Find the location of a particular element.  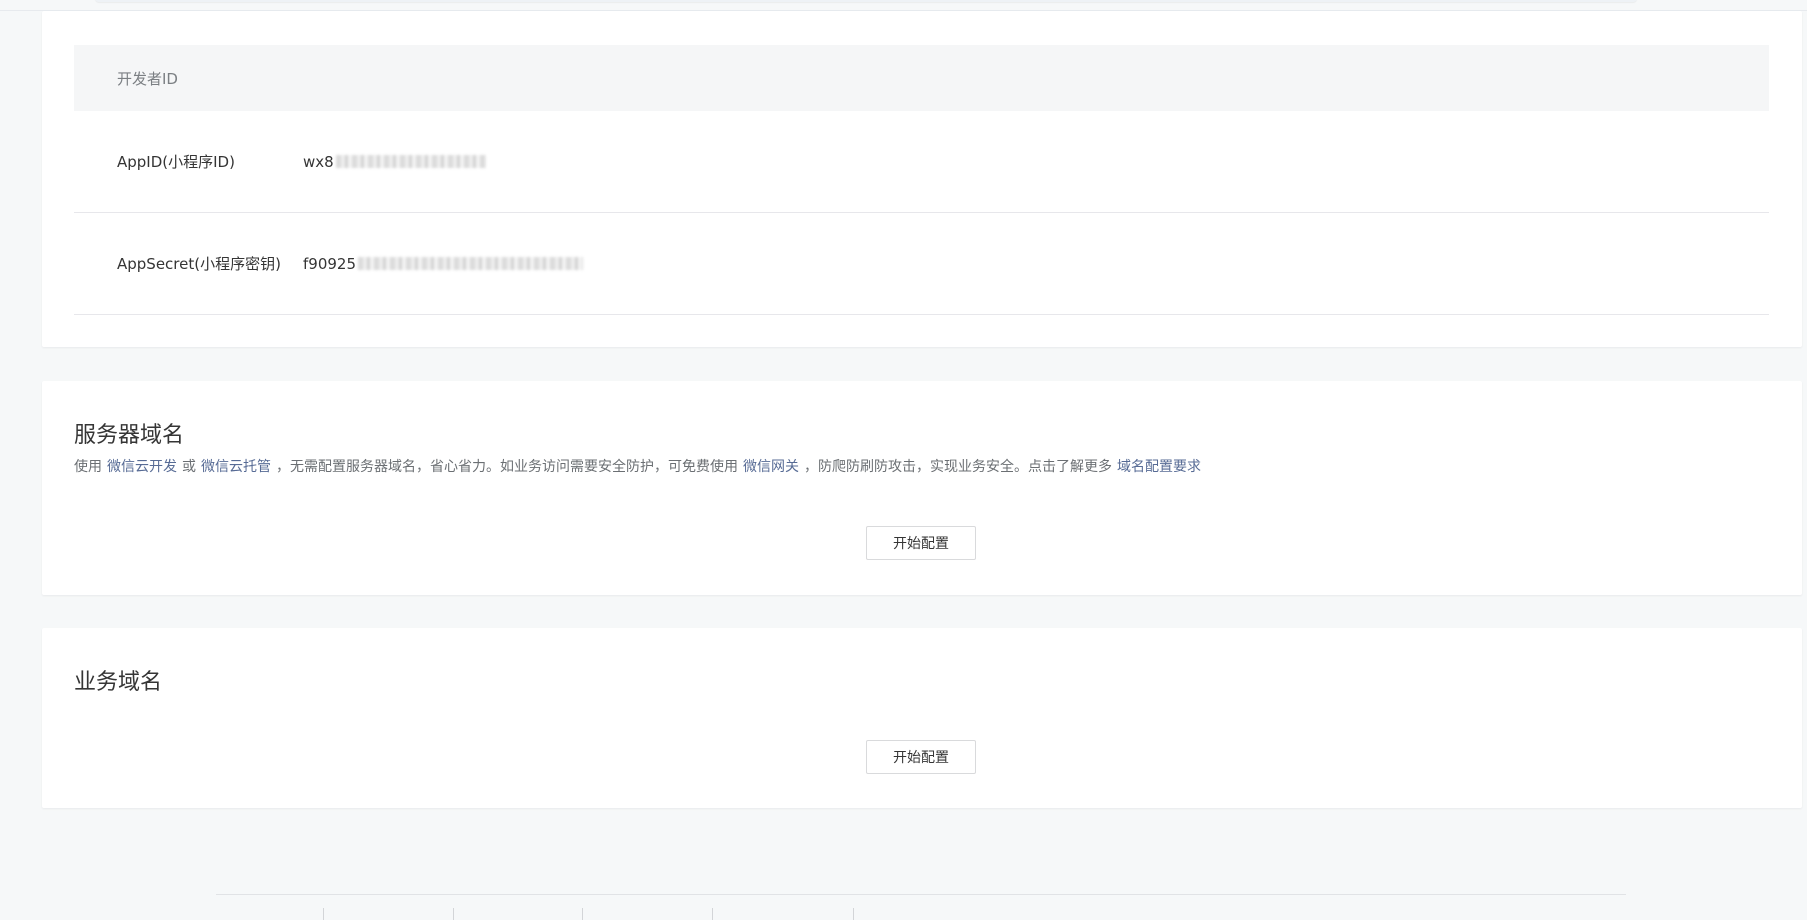

desc-text-1: 使用 is located at coordinates (88, 467).